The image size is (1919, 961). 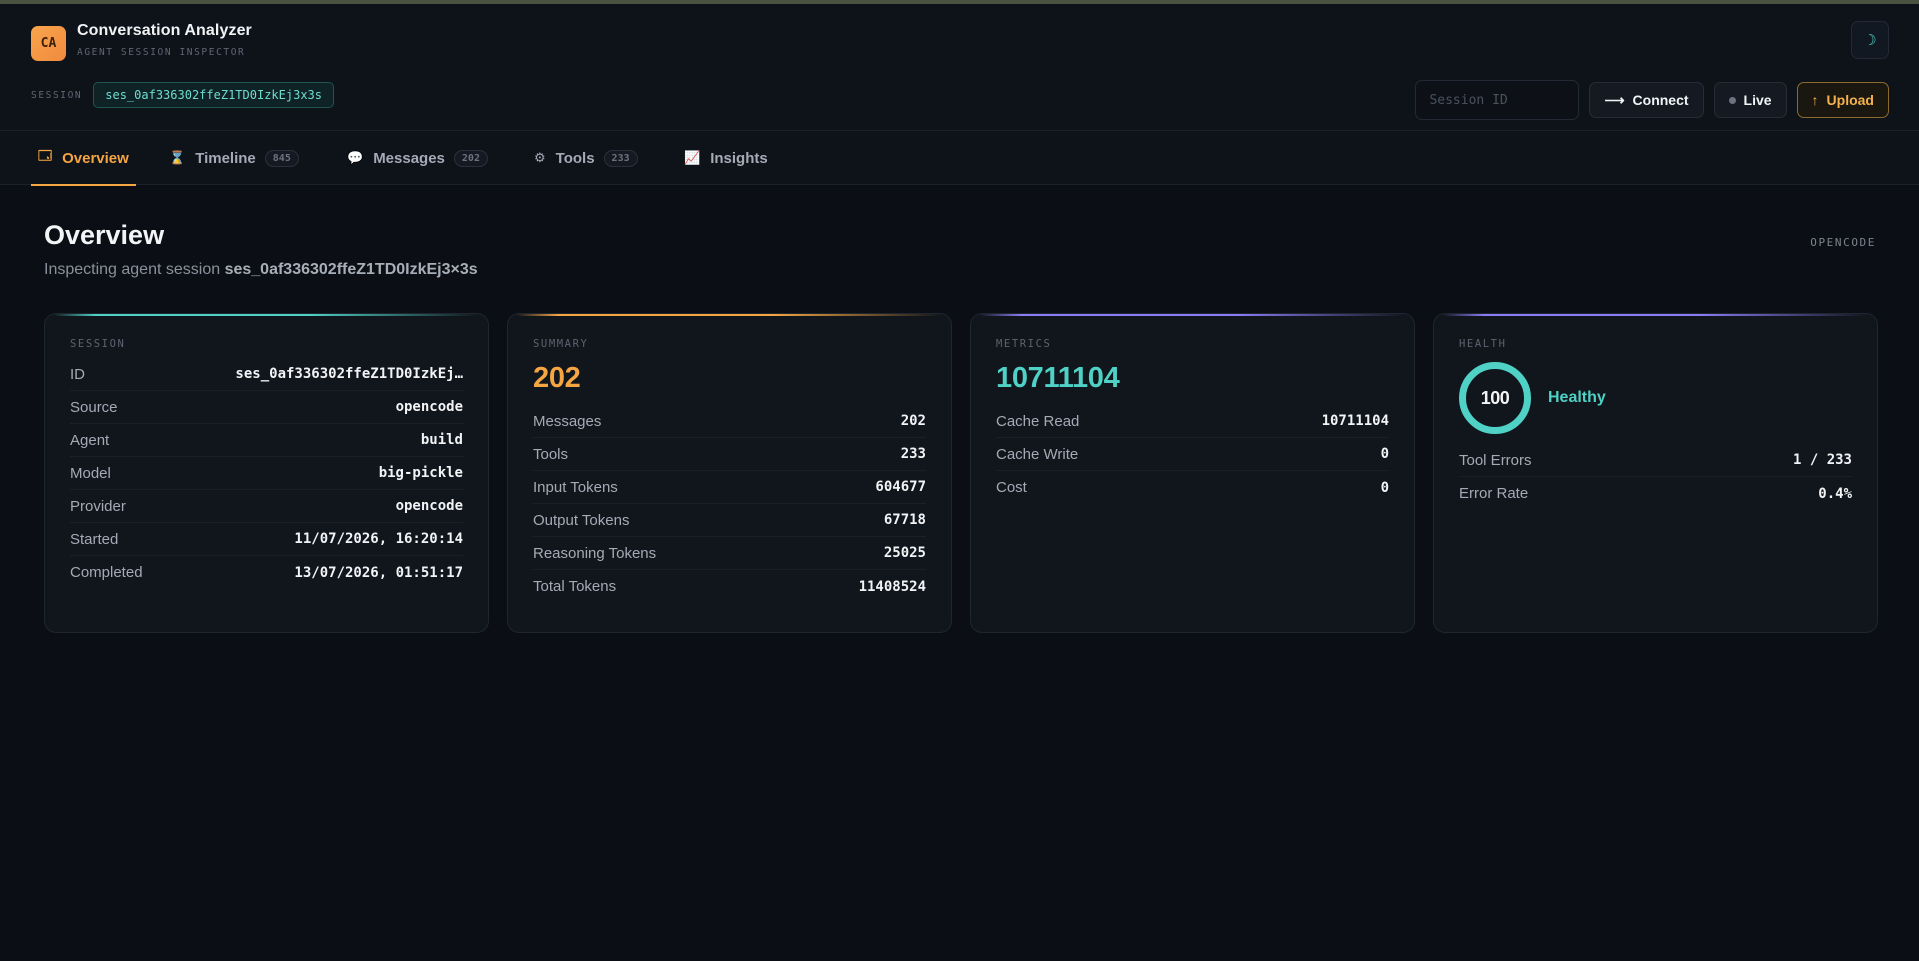 What do you see at coordinates (1024, 344) in the screenshot?
I see `card-label: METRICS` at bounding box center [1024, 344].